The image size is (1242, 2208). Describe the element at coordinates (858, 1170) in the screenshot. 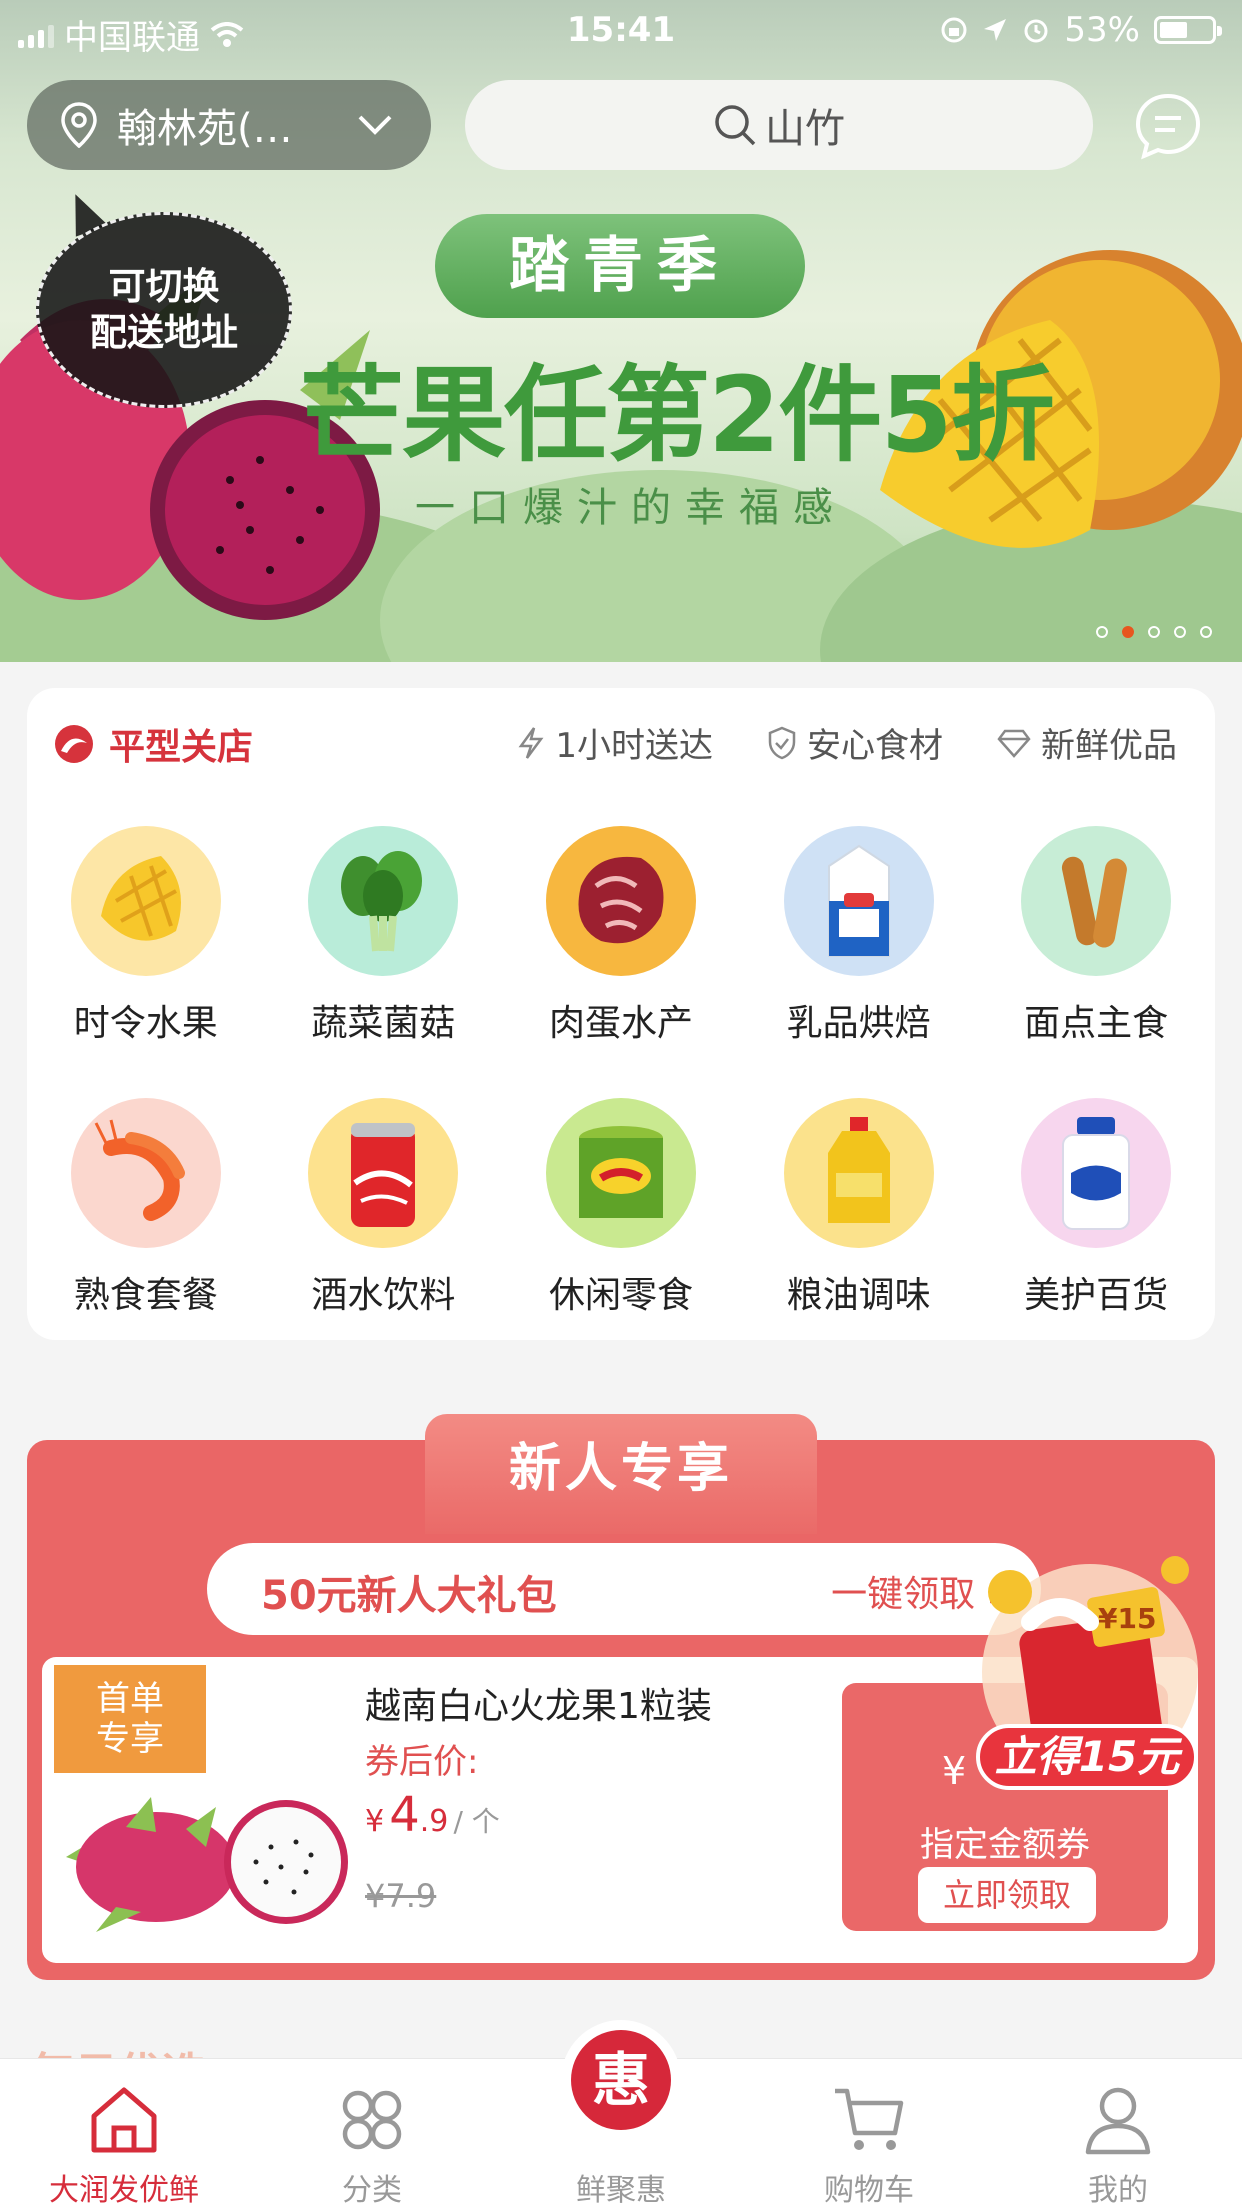

I see `oil-bottle-icon` at that location.